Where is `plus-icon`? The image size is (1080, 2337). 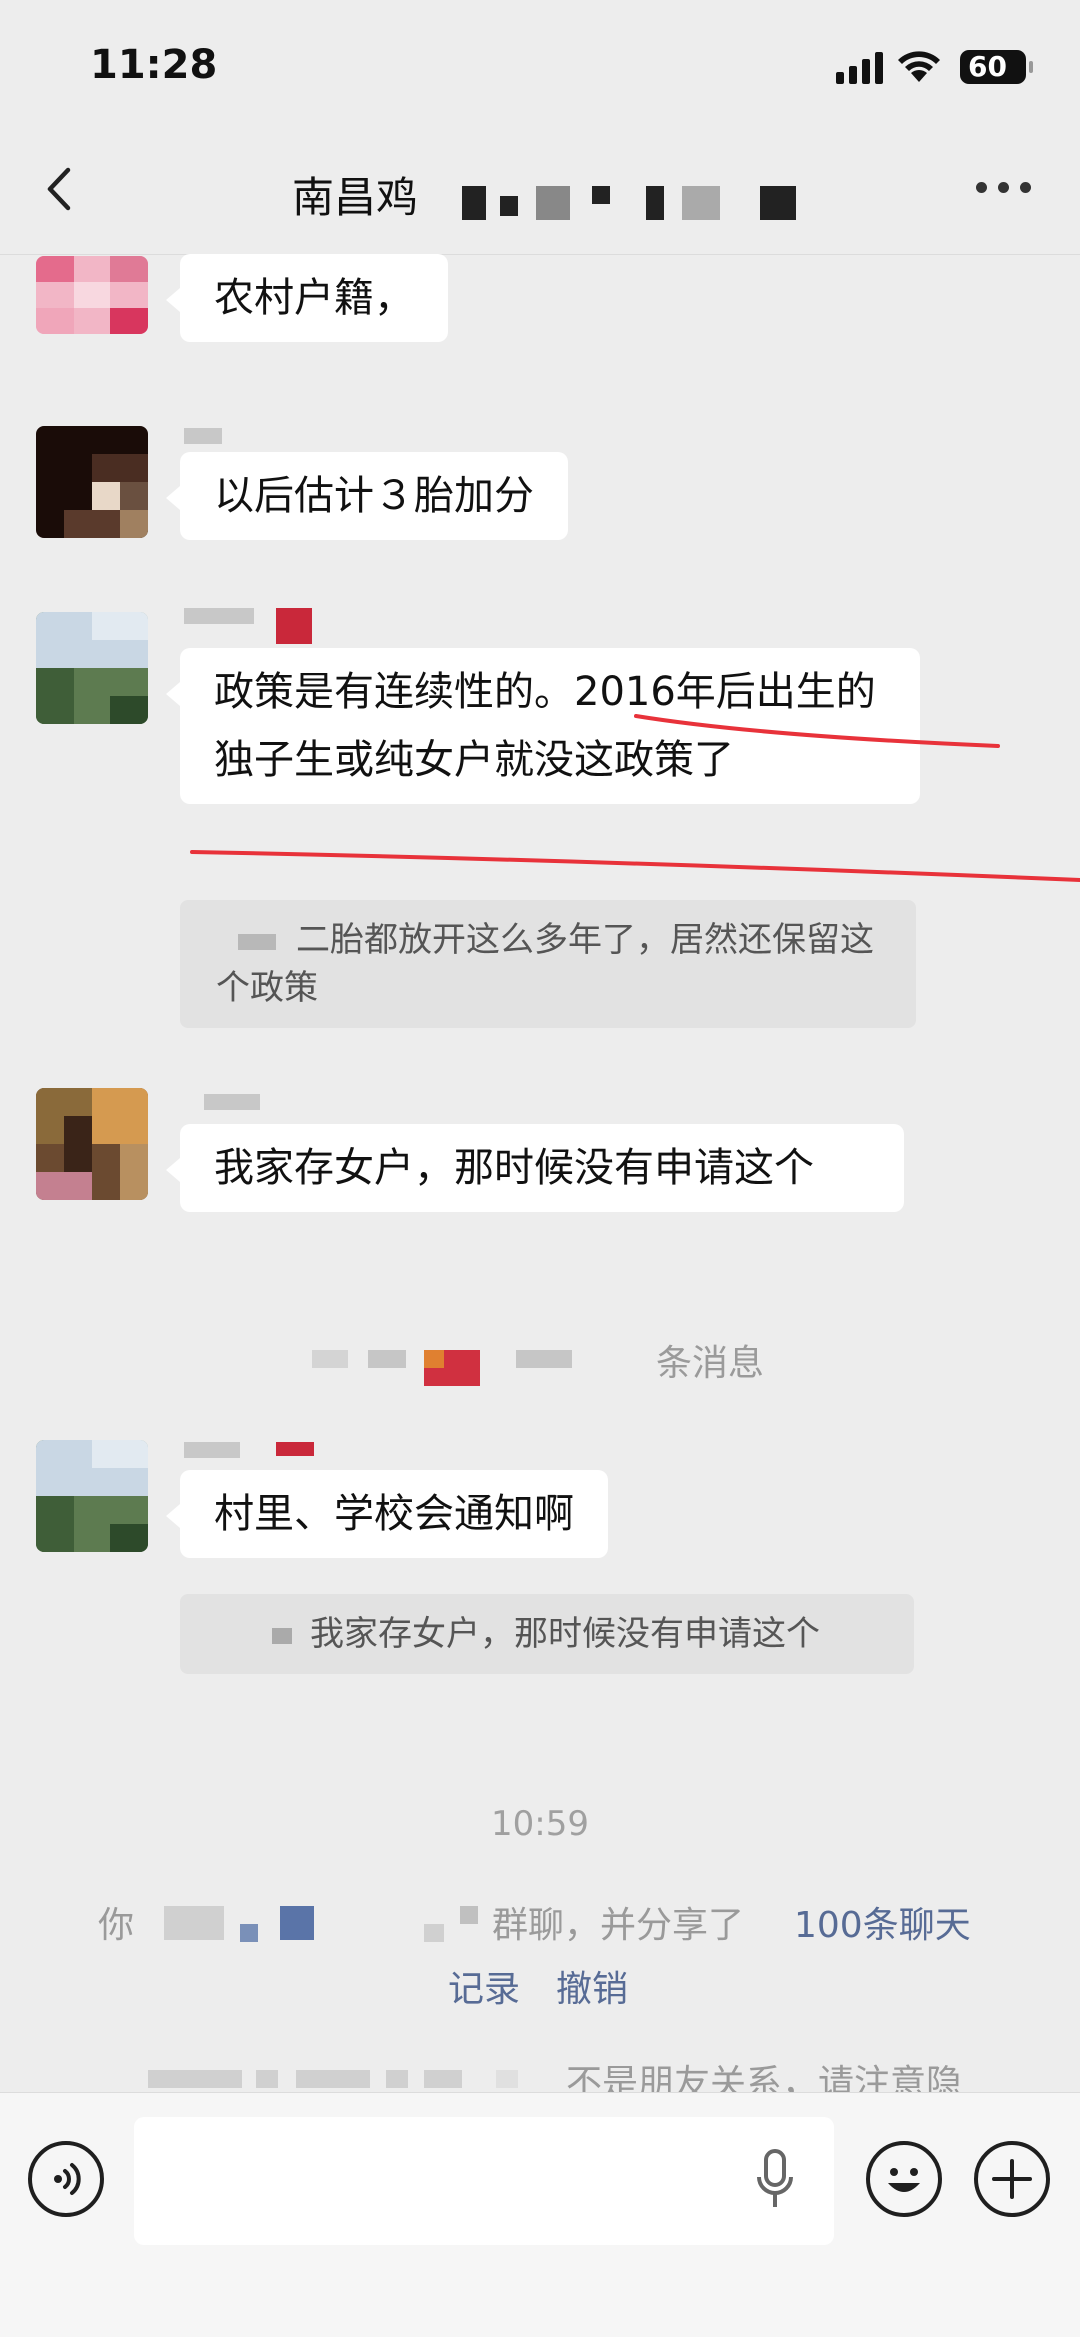 plus-icon is located at coordinates (1012, 2179).